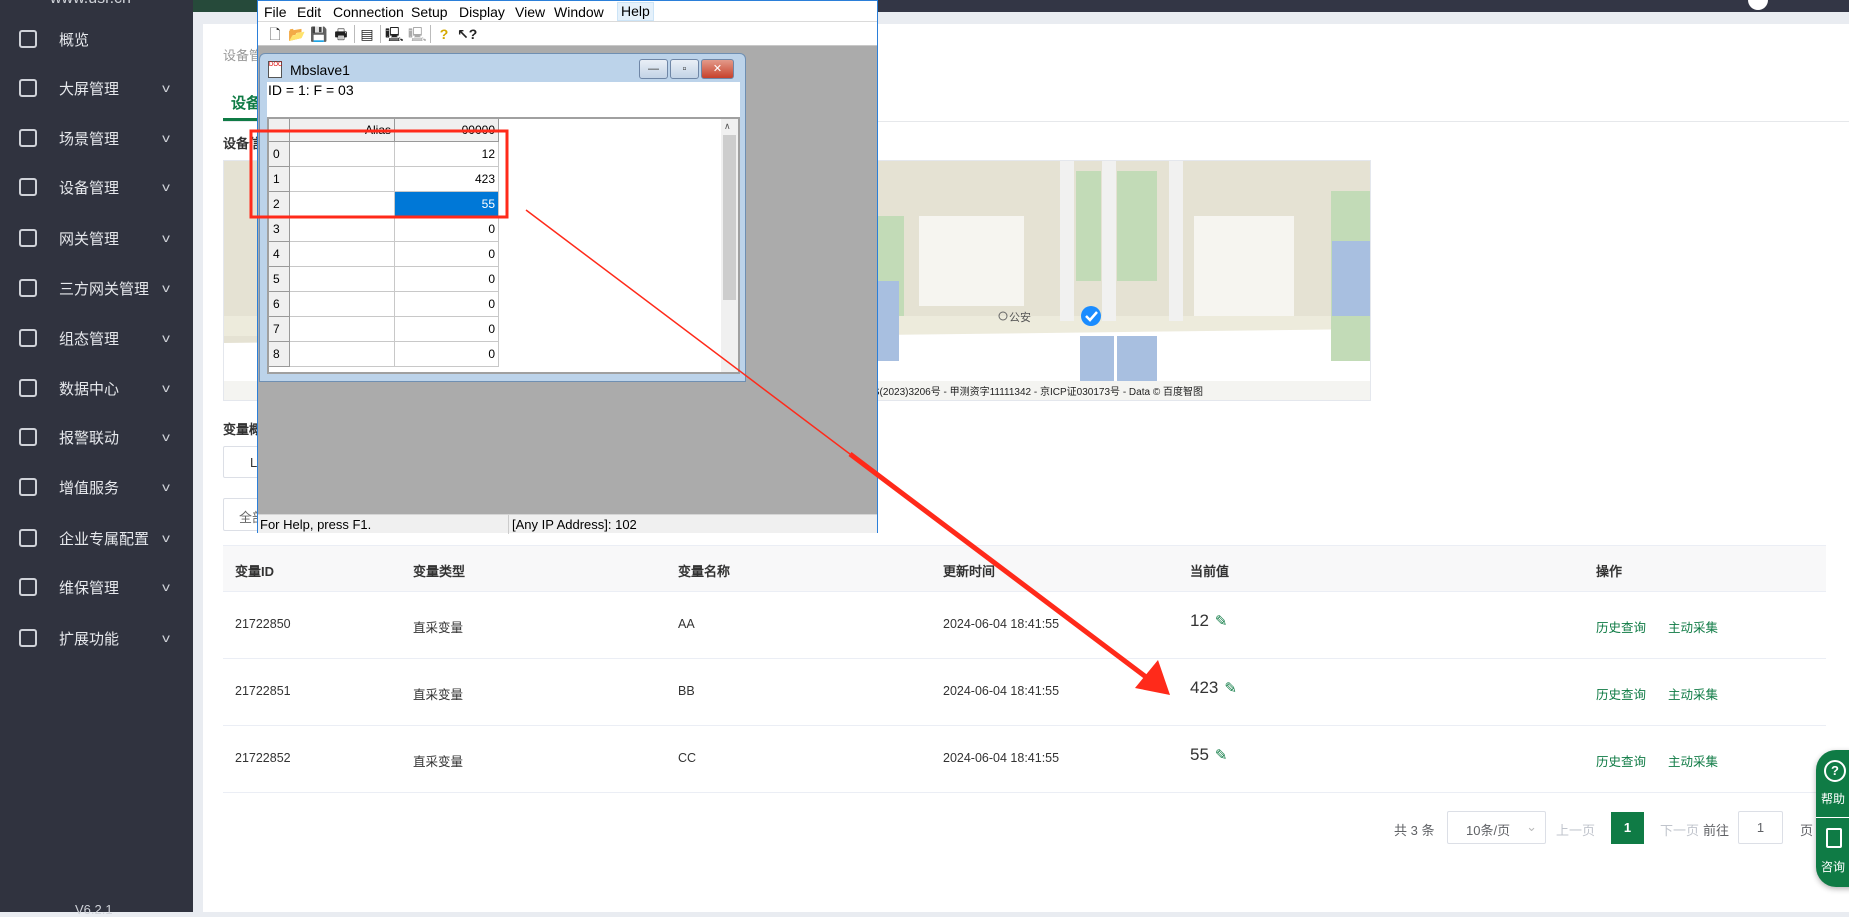  What do you see at coordinates (297, 34) in the screenshot?
I see `open-folder-icon: 📂` at bounding box center [297, 34].